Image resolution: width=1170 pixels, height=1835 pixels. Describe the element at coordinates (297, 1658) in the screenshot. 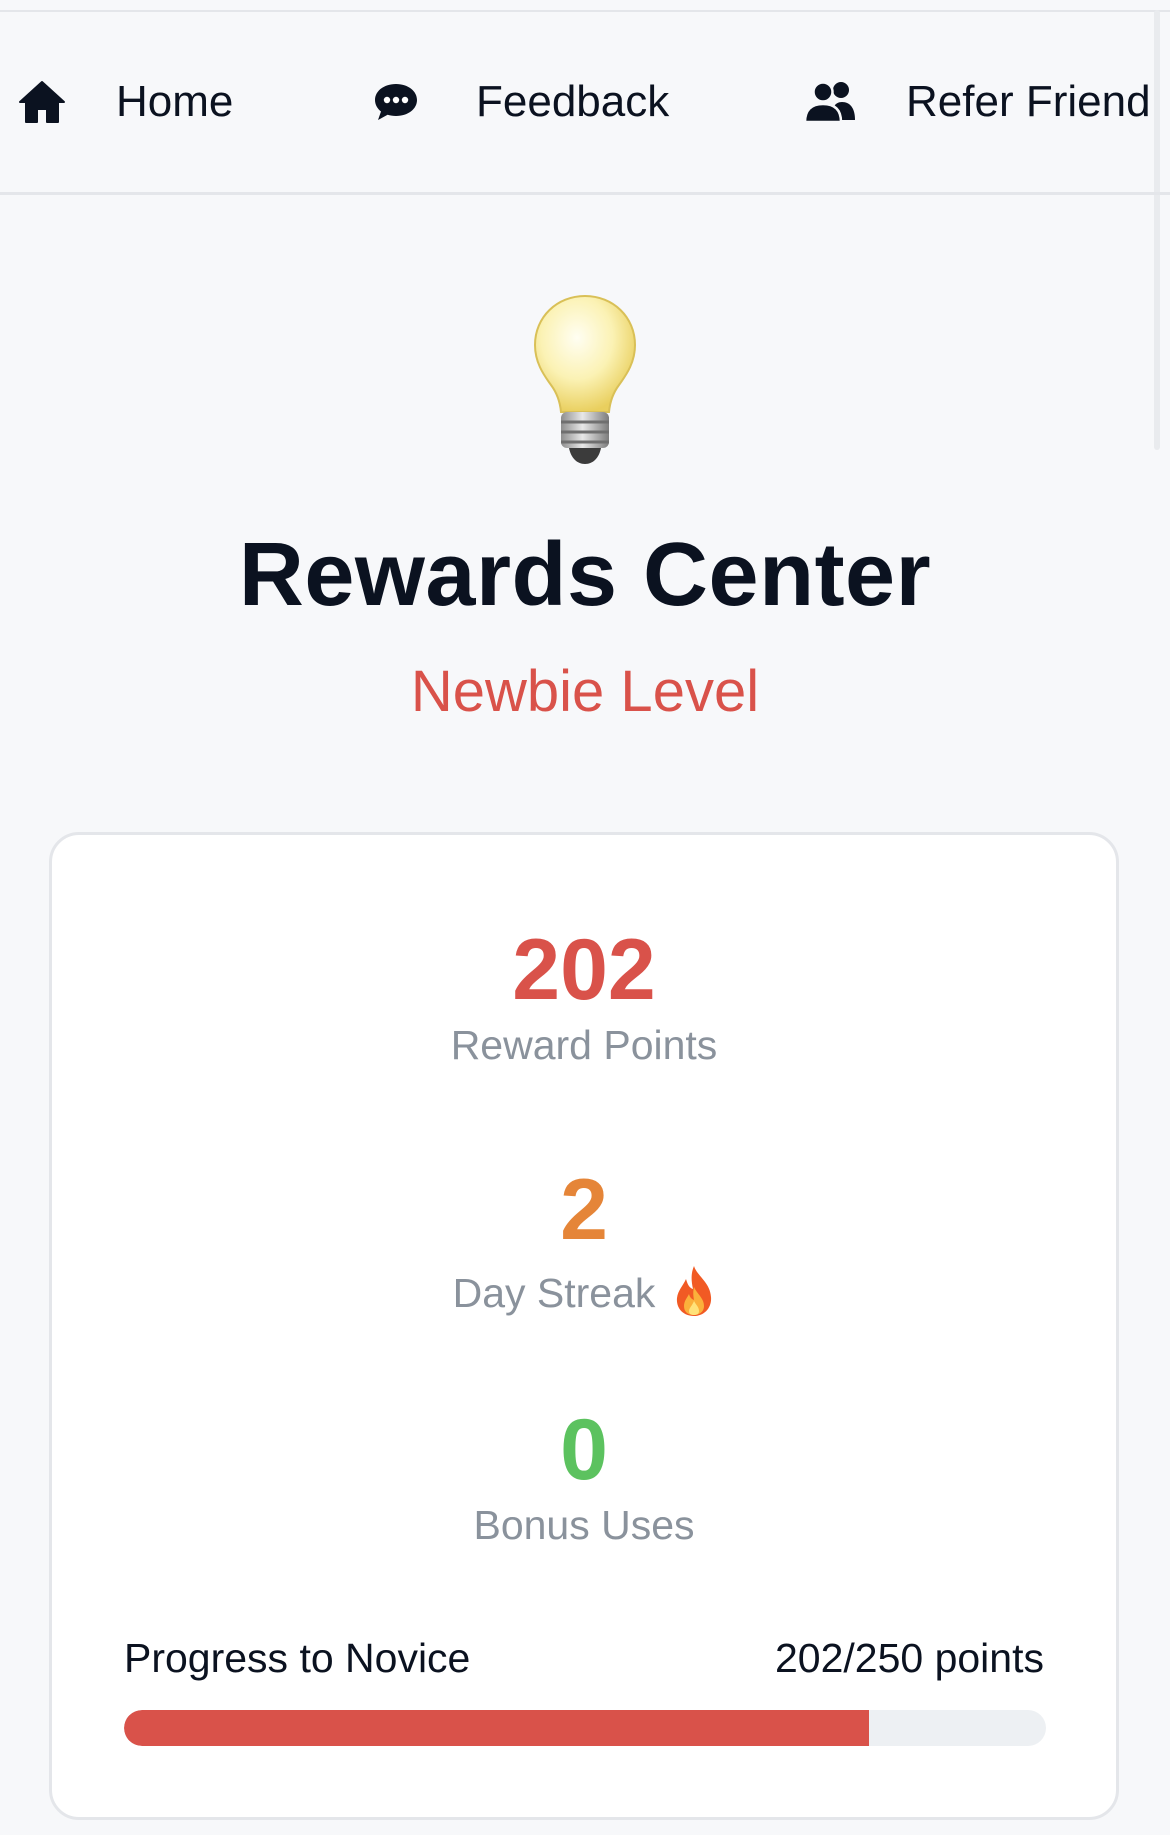

I see `progress-label: Progress to Novice` at that location.